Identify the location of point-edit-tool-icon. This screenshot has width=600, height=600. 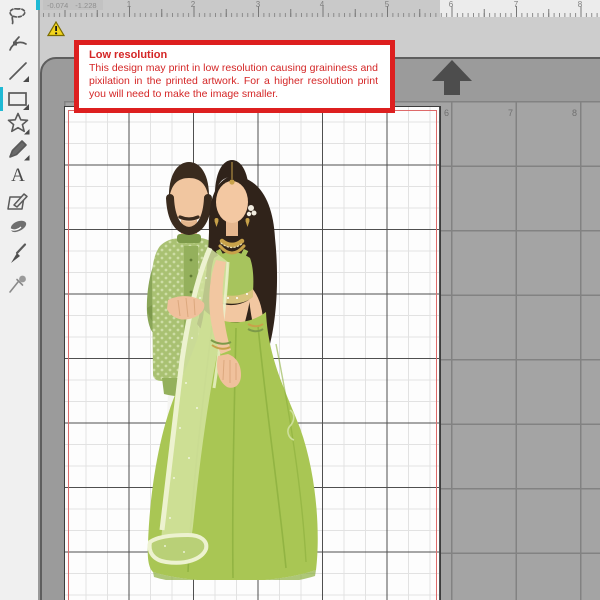
(18, 45).